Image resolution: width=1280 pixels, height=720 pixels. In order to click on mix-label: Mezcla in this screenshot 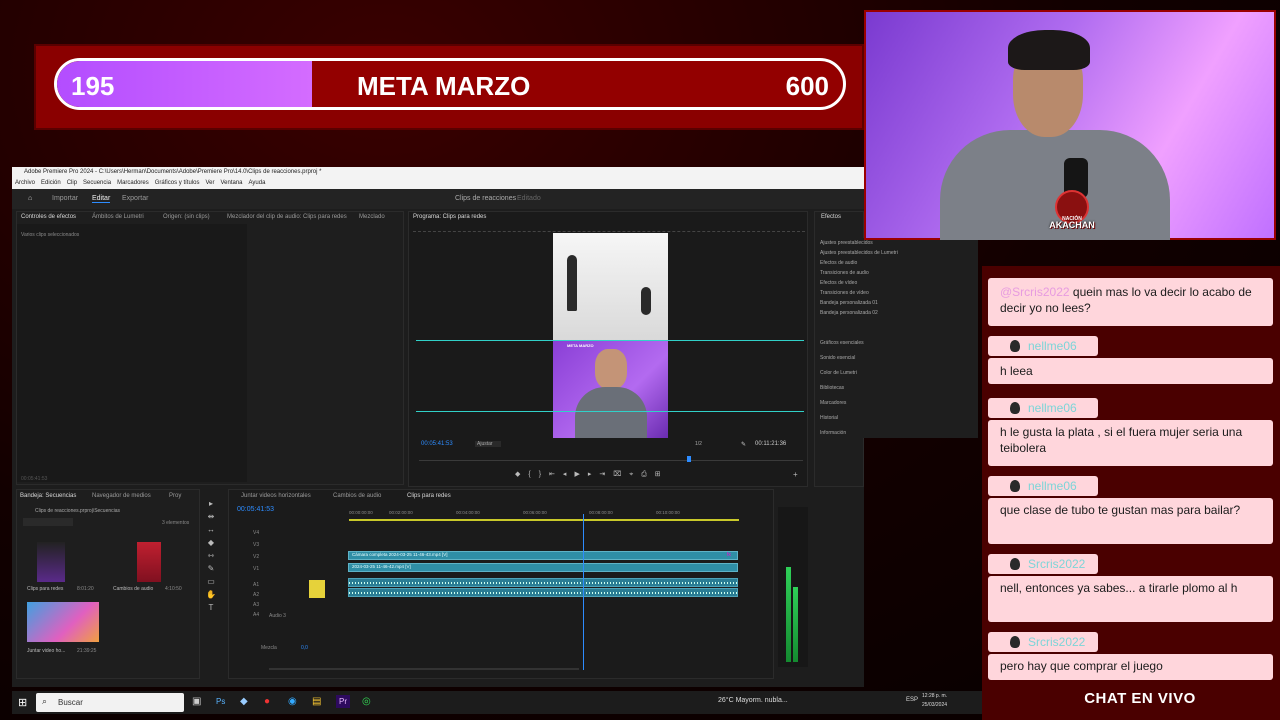, I will do `click(269, 648)`.